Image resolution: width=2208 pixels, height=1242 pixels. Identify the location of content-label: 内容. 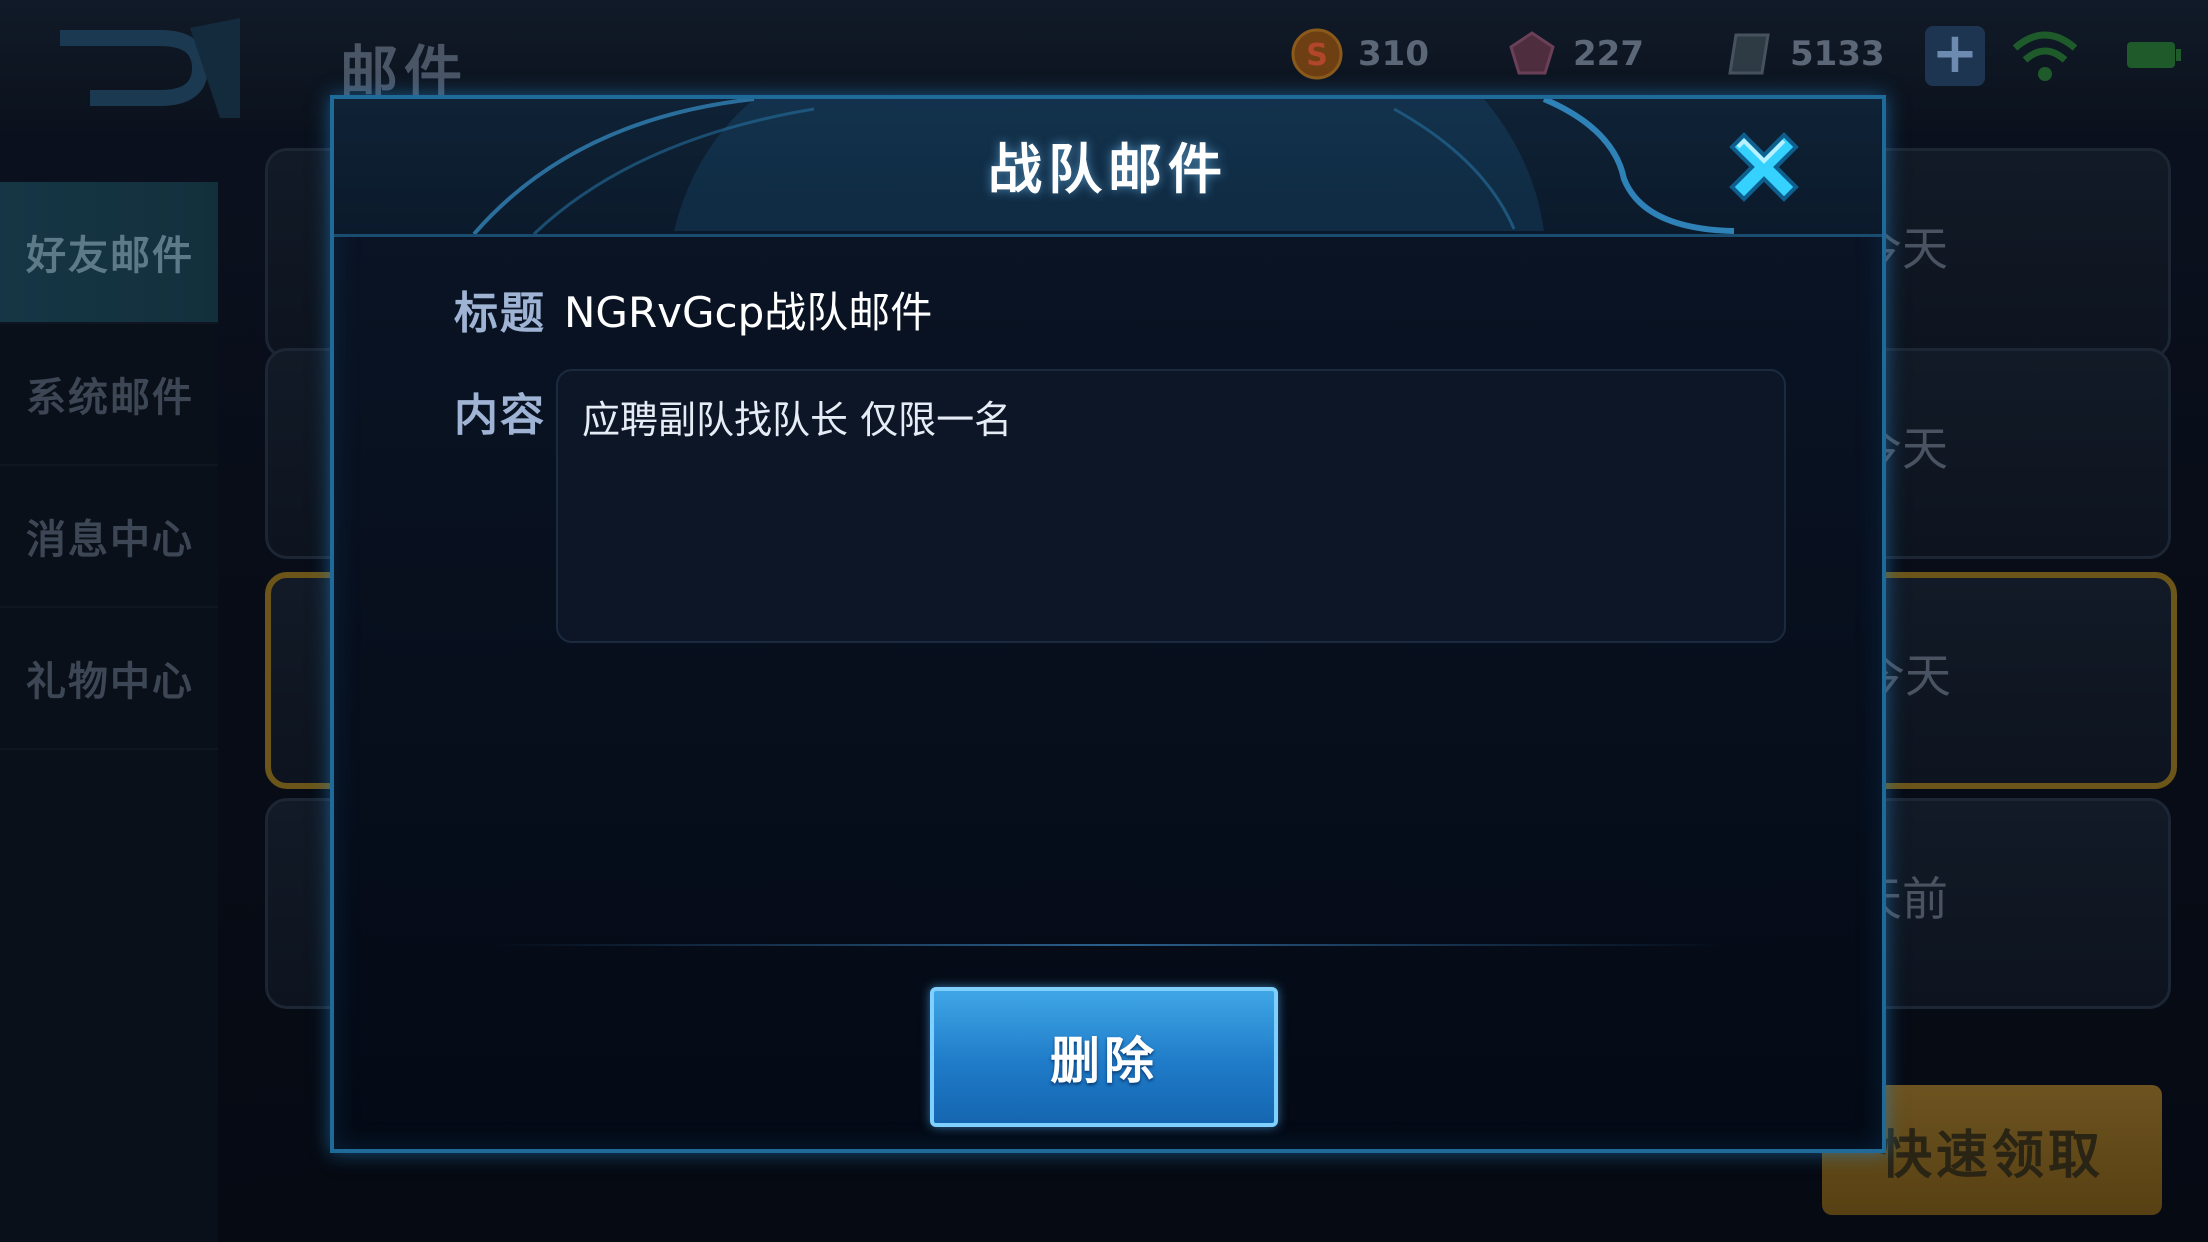
(500, 415).